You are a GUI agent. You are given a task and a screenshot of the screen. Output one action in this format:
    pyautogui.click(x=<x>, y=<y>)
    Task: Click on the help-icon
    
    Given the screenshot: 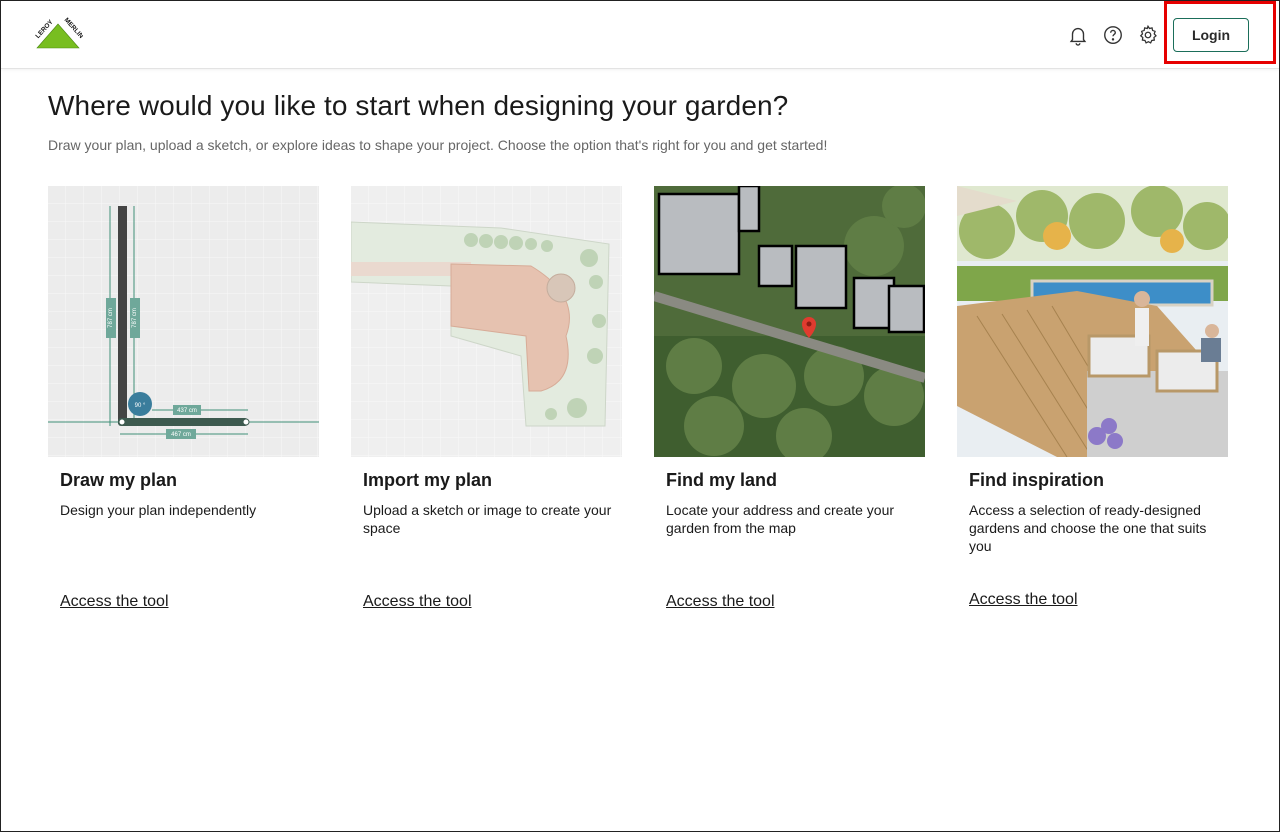 What is the action you would take?
    pyautogui.click(x=1113, y=35)
    